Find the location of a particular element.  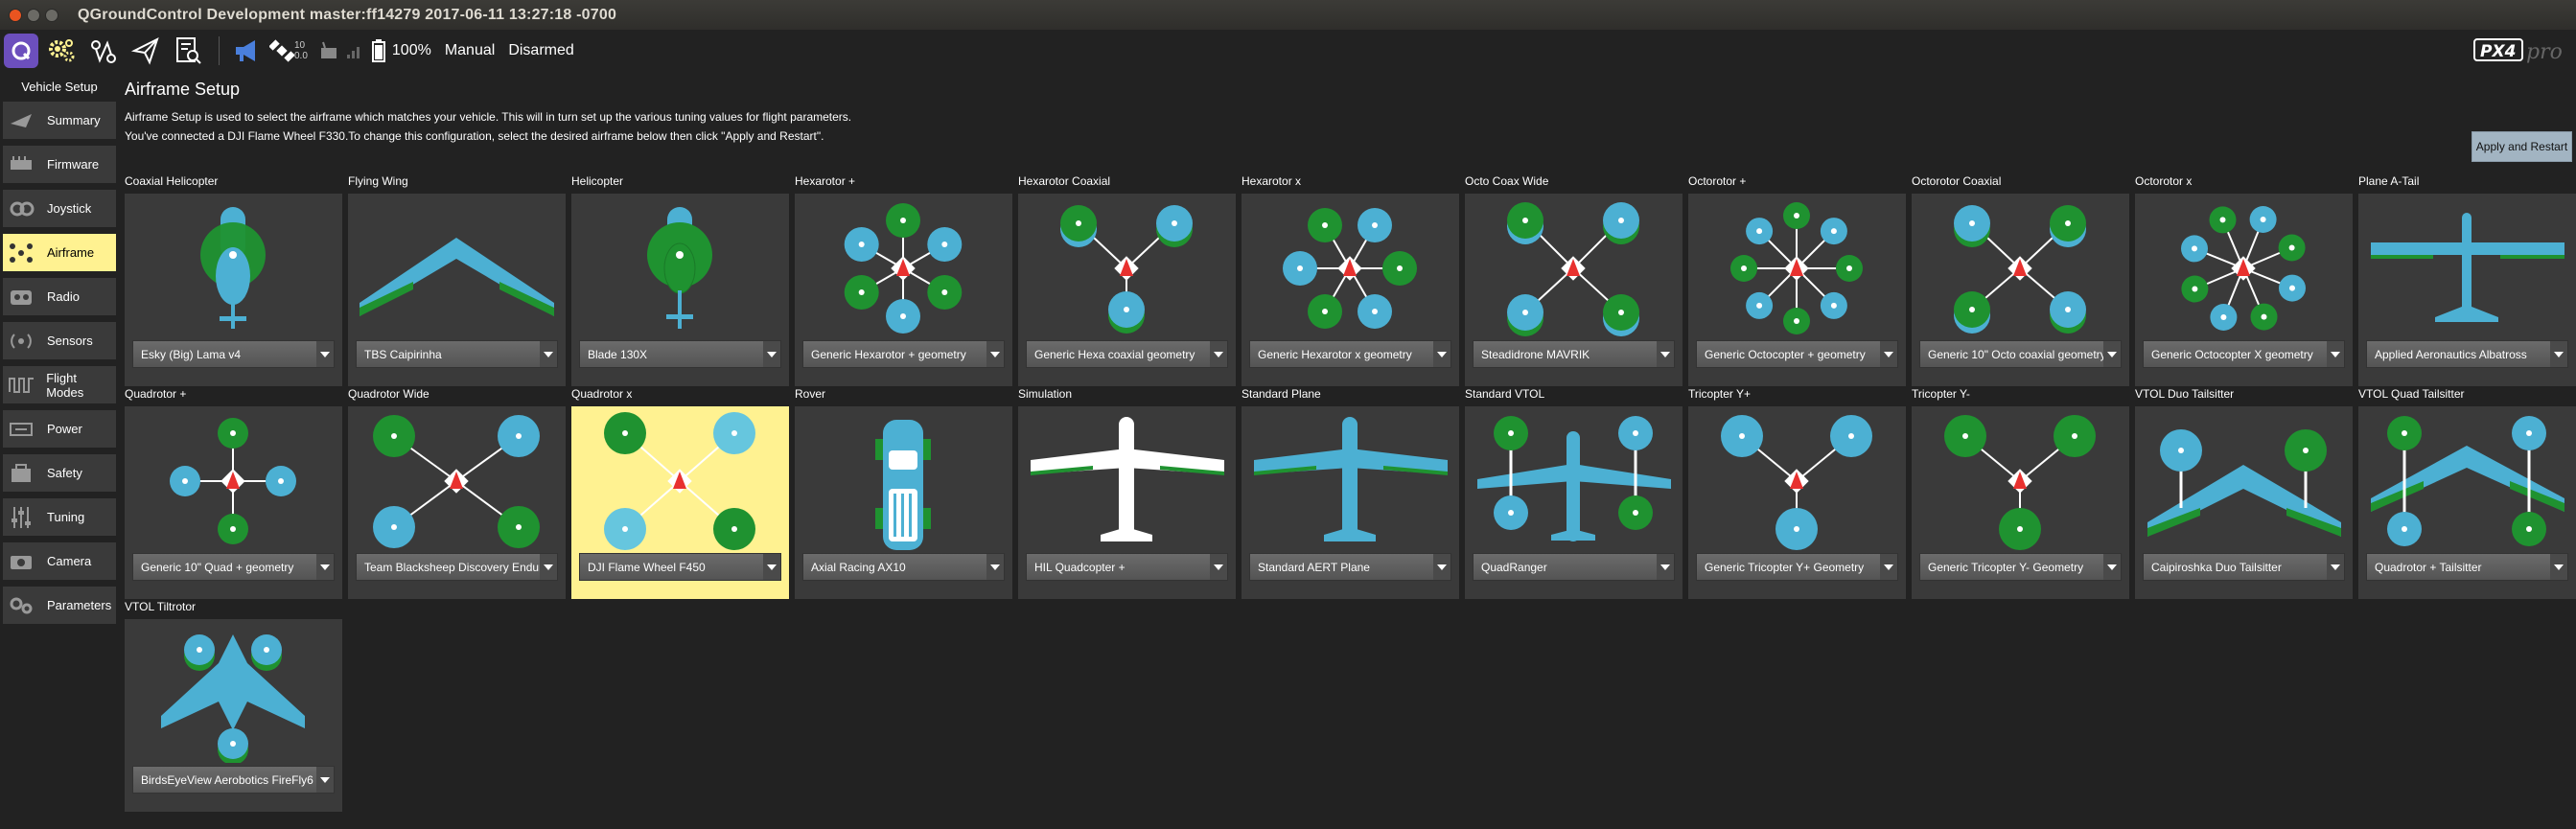

sidebar-item-parameters: Parameters is located at coordinates (60, 606).